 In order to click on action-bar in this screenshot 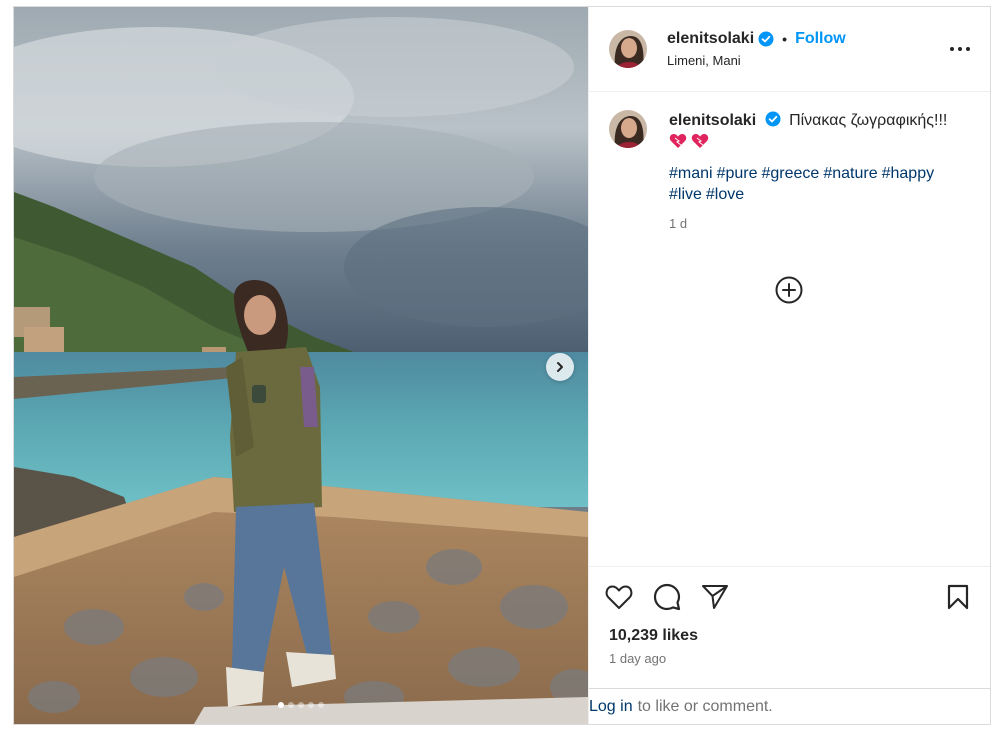, I will do `click(787, 597)`.